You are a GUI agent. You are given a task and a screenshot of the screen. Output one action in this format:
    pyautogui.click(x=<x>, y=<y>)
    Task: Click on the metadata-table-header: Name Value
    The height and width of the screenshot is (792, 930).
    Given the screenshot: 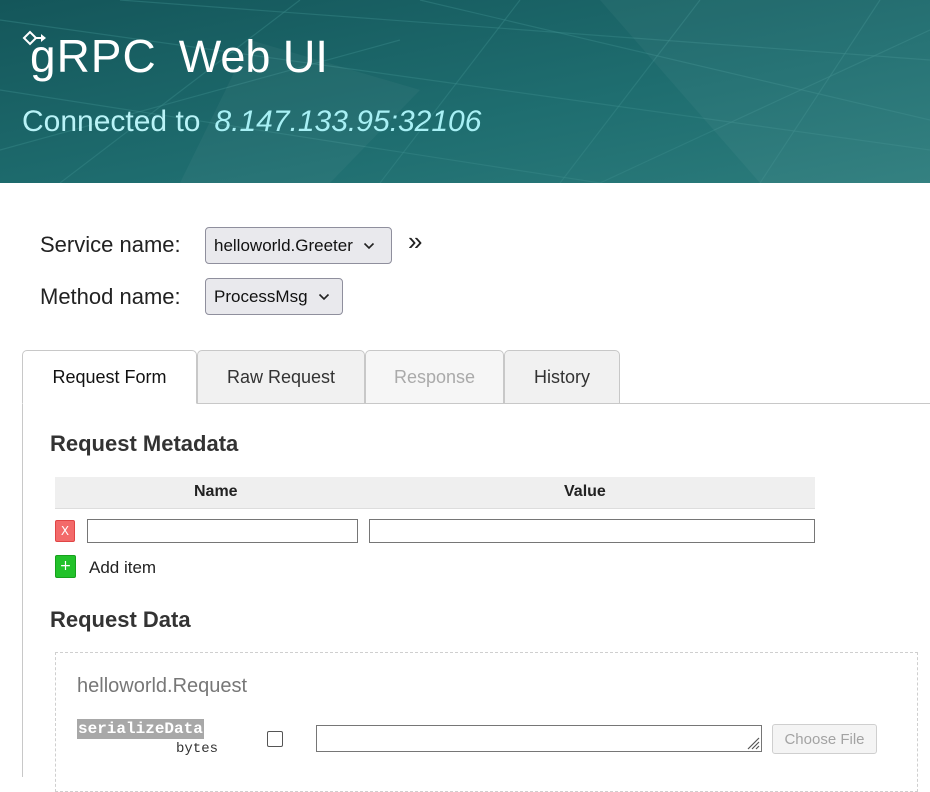 What is the action you would take?
    pyautogui.click(x=435, y=492)
    